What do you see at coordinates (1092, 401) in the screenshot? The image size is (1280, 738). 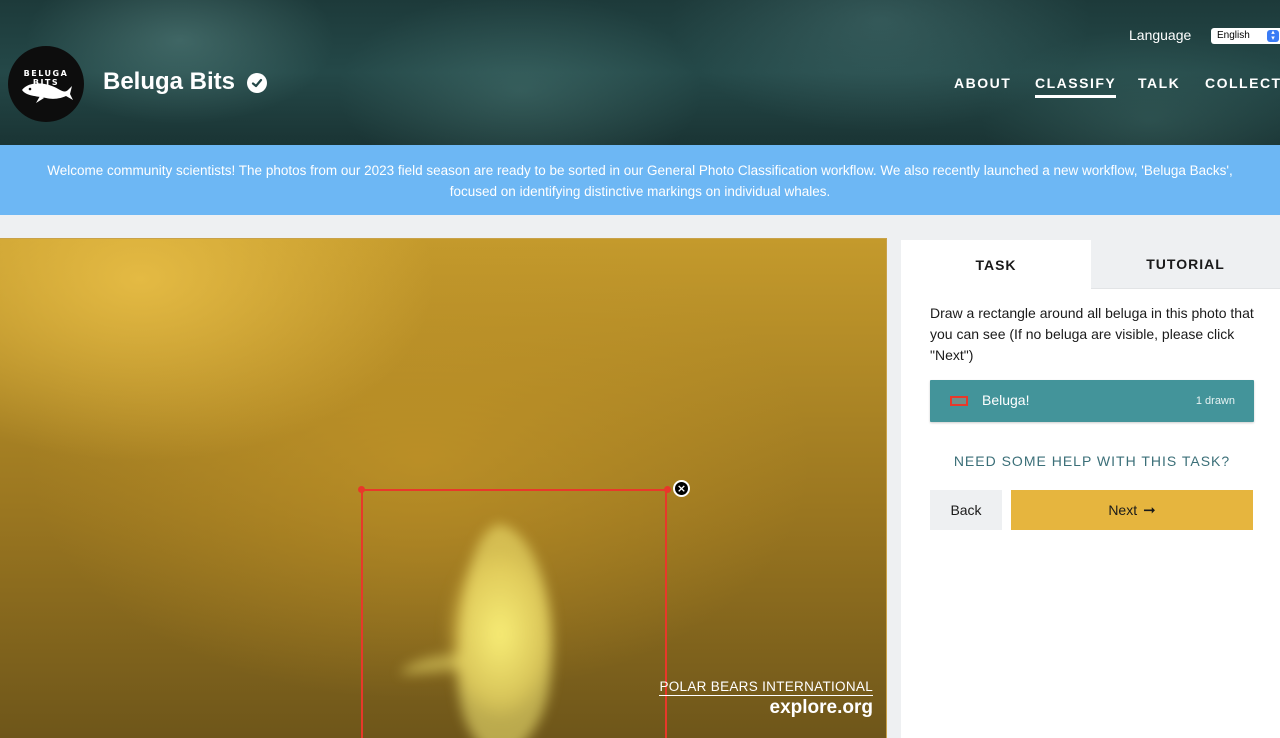 I see `beluga-tool-button: Beluga! 1 drawn` at bounding box center [1092, 401].